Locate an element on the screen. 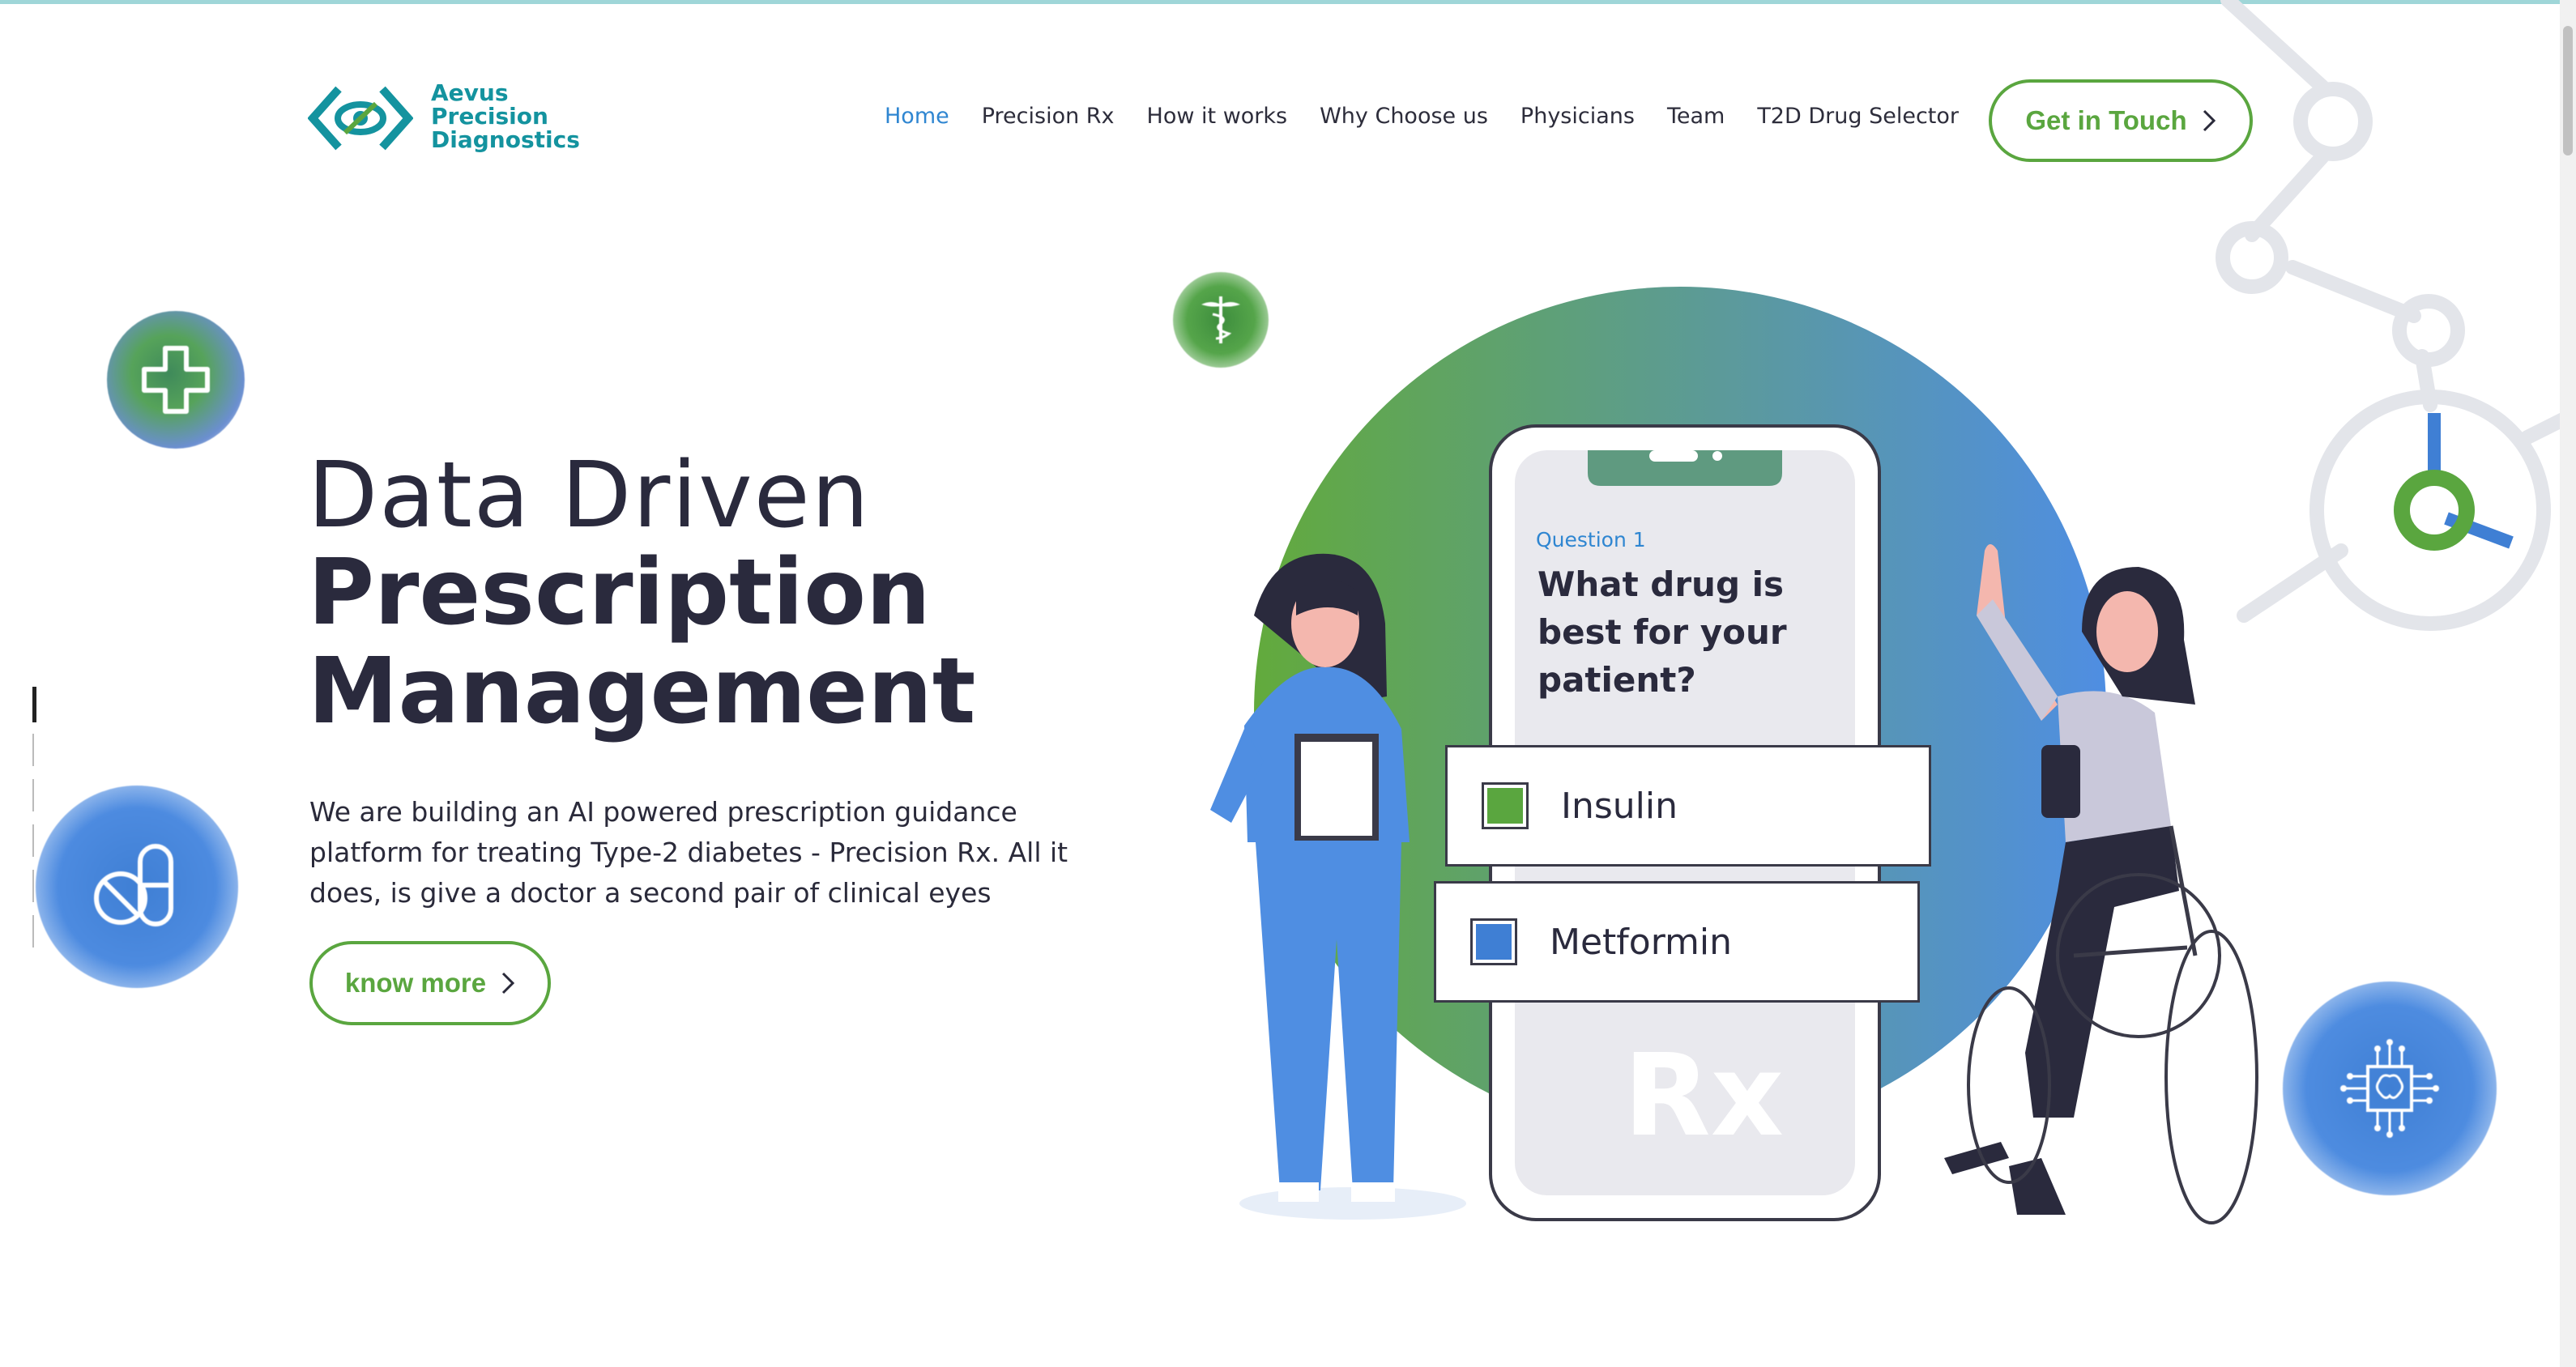  option-insulin: Insulin is located at coordinates (1688, 806).